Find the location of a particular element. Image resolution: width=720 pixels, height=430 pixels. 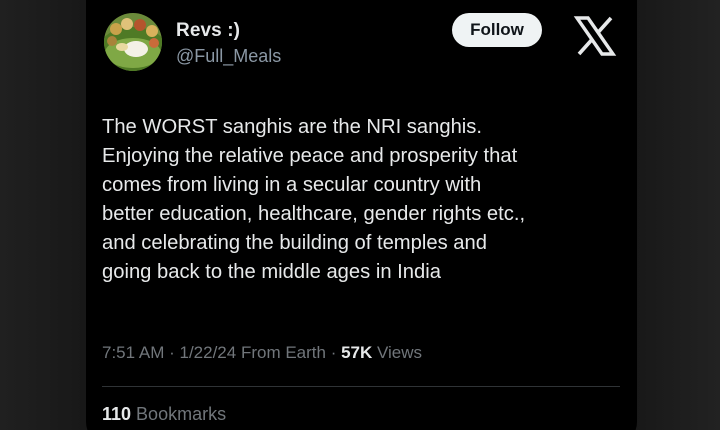

food-plate-avatar-icon is located at coordinates (133, 42).